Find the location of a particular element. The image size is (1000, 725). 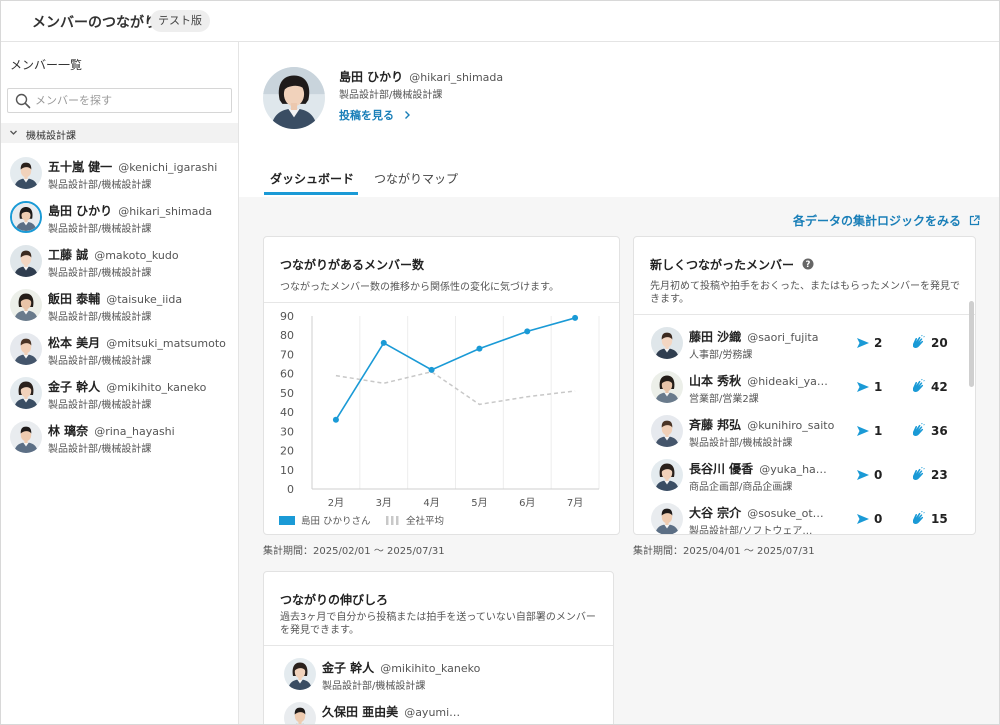

sidebar-member-item: 島田 ひかり @hikari_shimada 製品設計部/機械設計課 is located at coordinates (119, 218).